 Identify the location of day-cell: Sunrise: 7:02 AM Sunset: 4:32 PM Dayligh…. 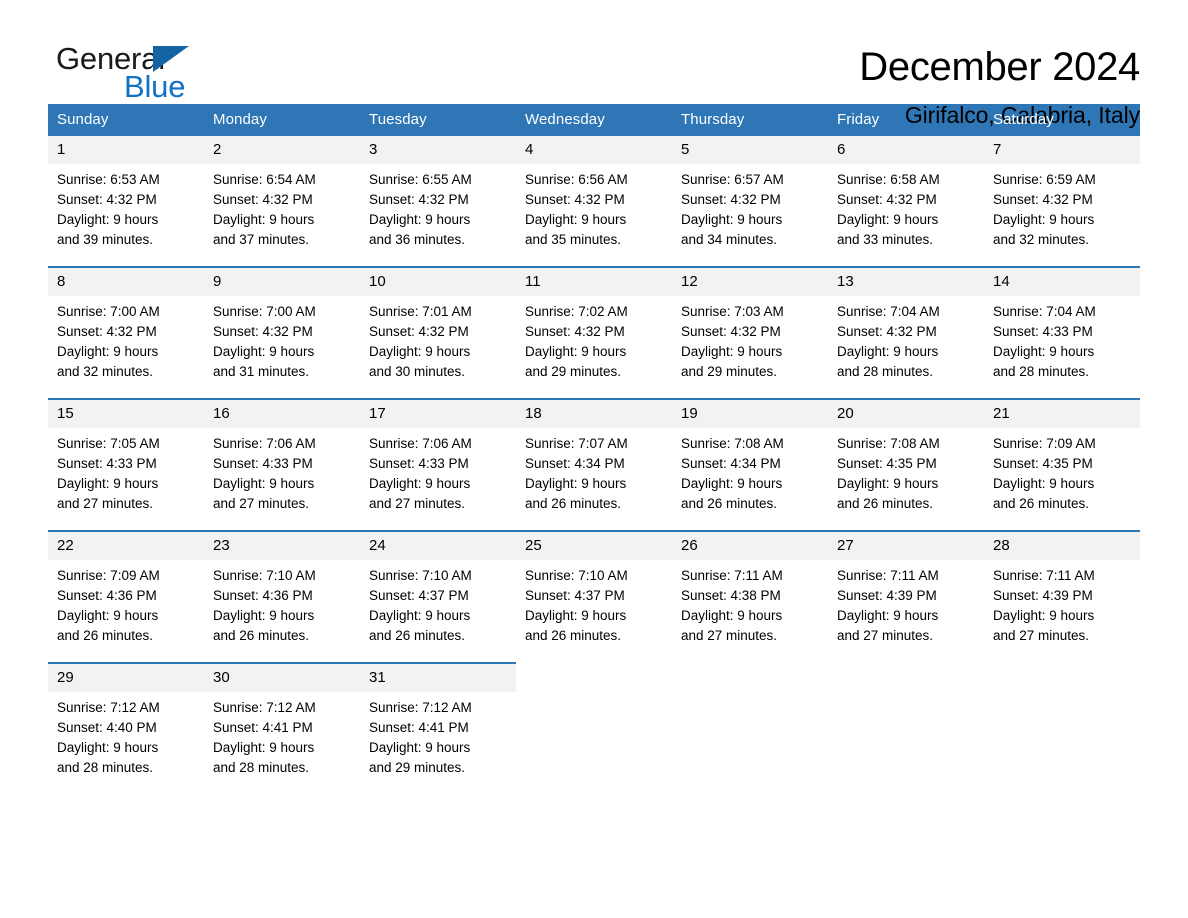
(594, 347).